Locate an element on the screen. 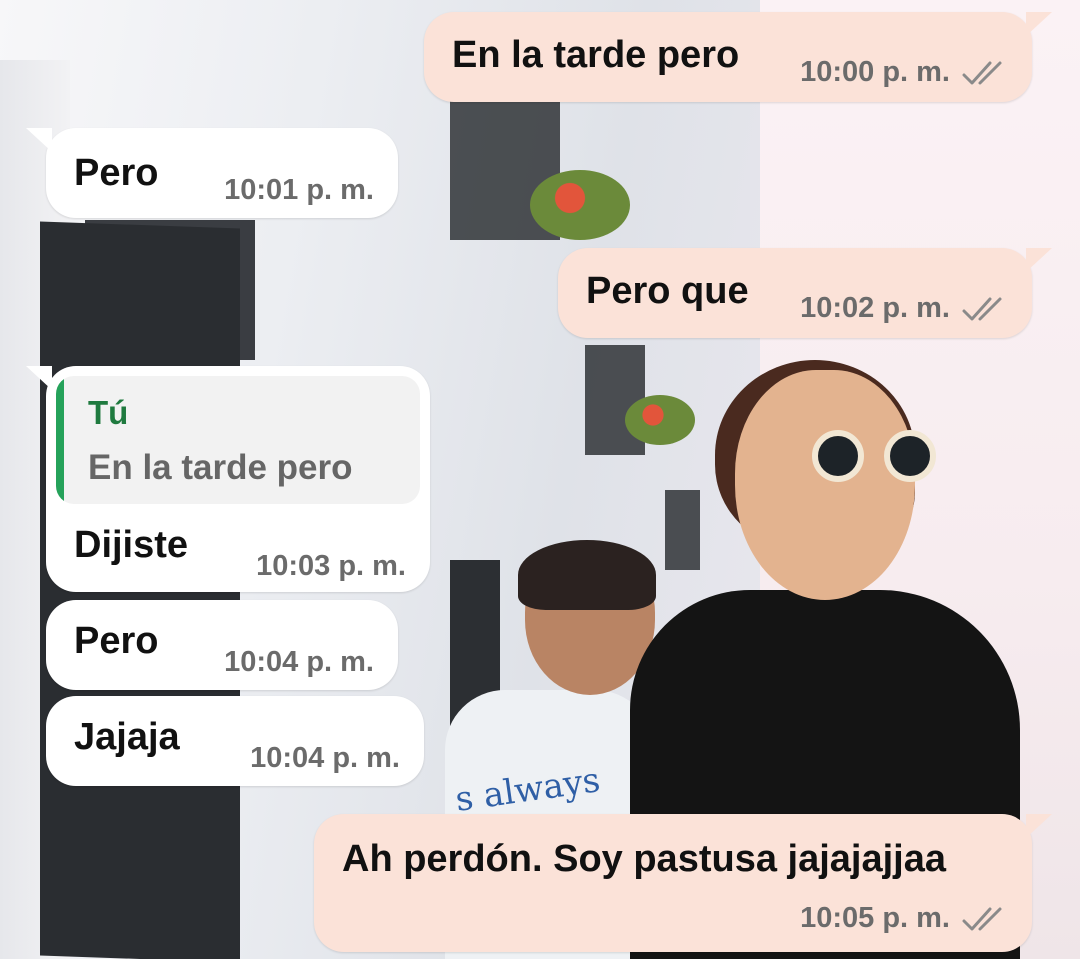  outgoing-message: Pero que 10:02 p. m. is located at coordinates (805, 293).